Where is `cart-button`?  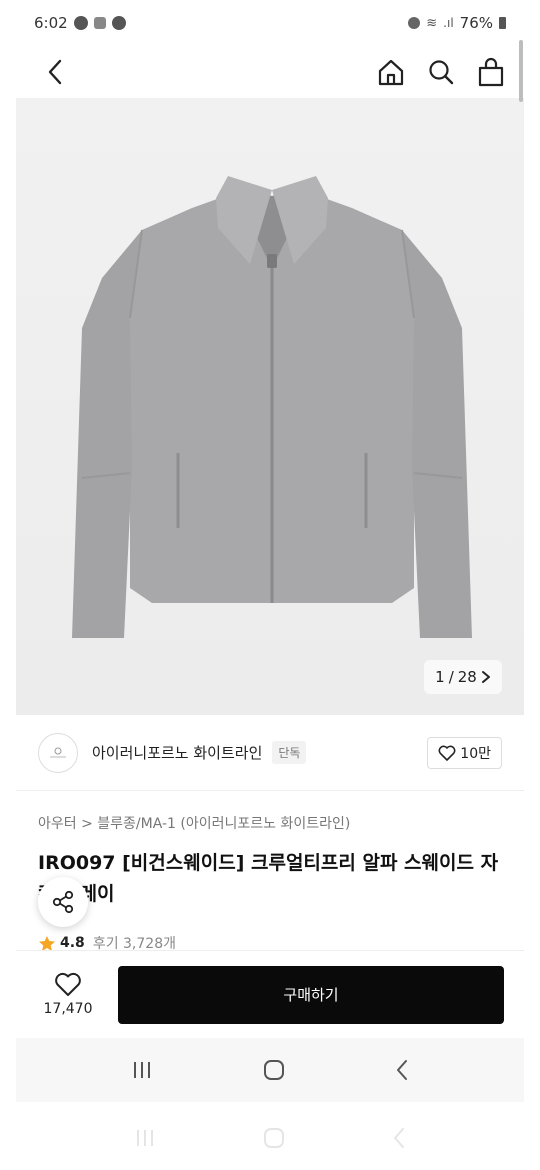 cart-button is located at coordinates (491, 72).